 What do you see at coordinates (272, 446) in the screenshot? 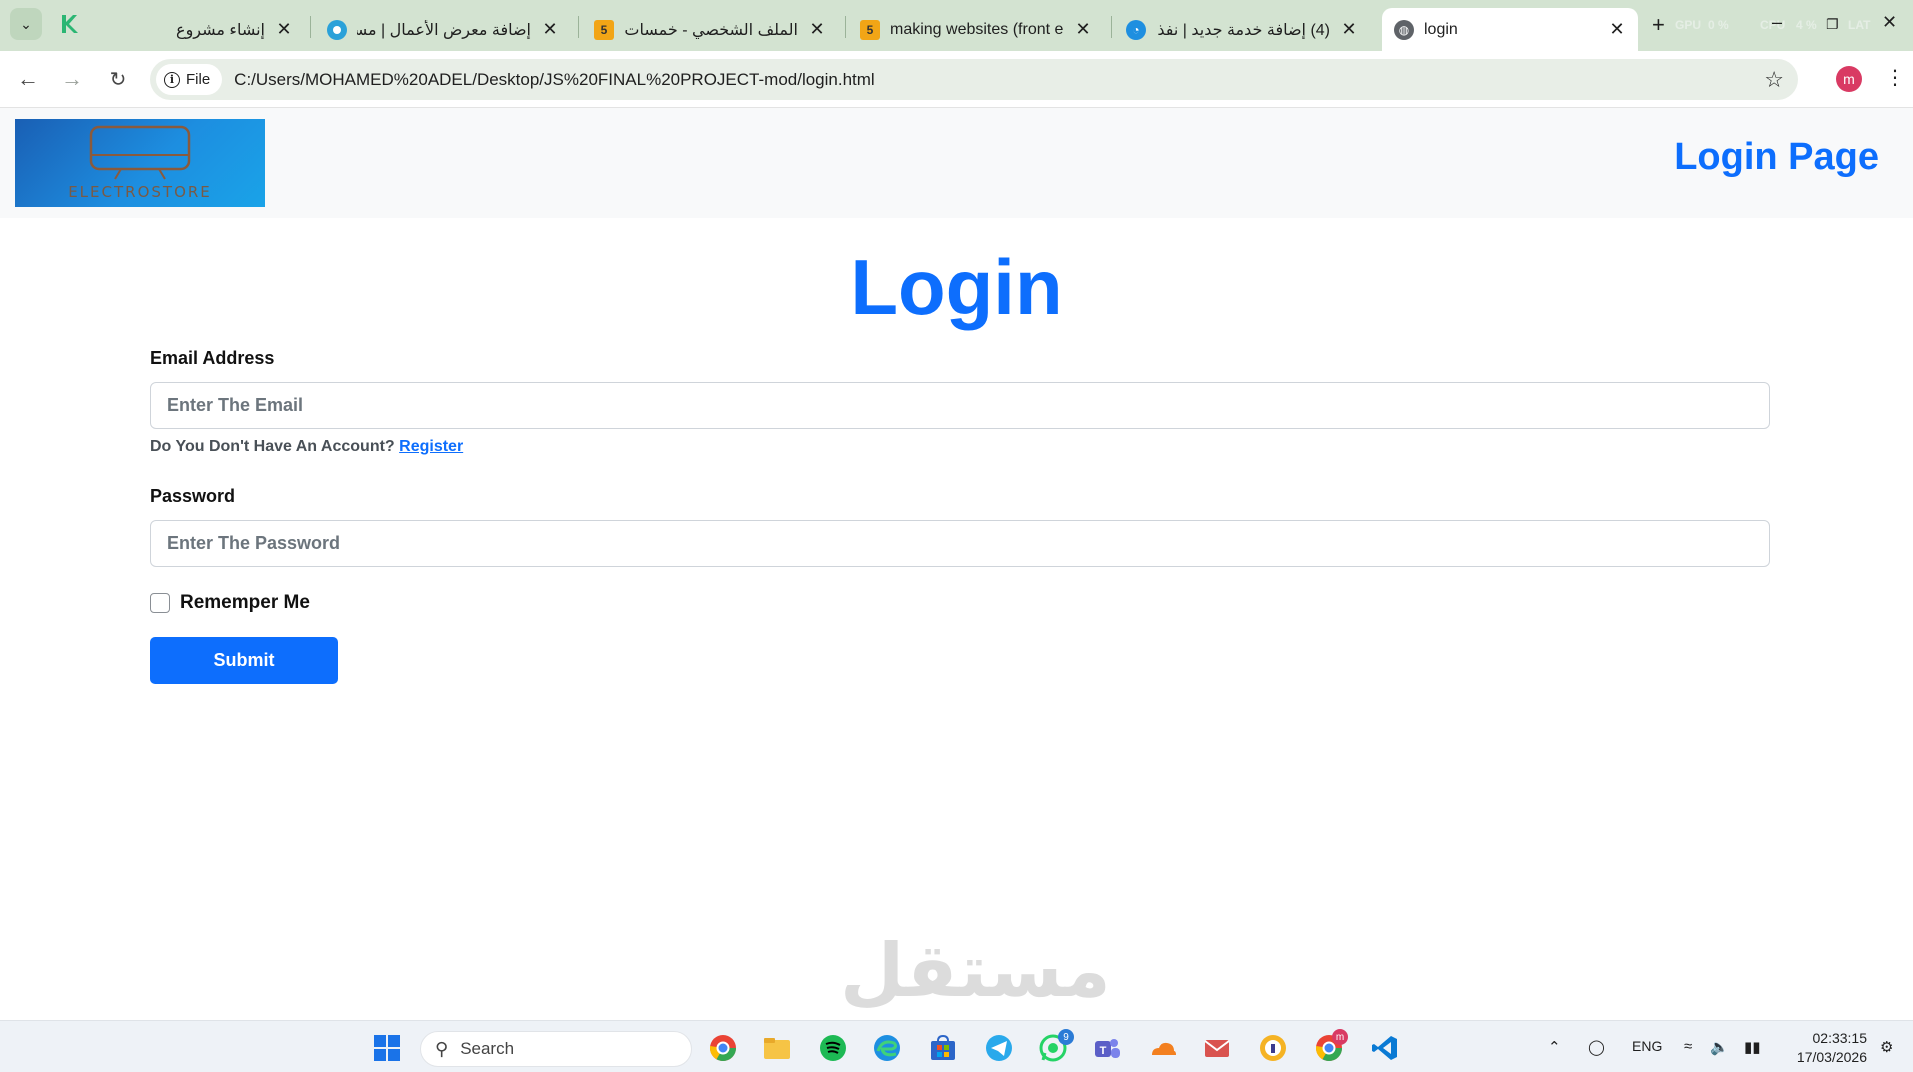
I see `register-hint-text: Do You Don't Have An Account?` at bounding box center [272, 446].